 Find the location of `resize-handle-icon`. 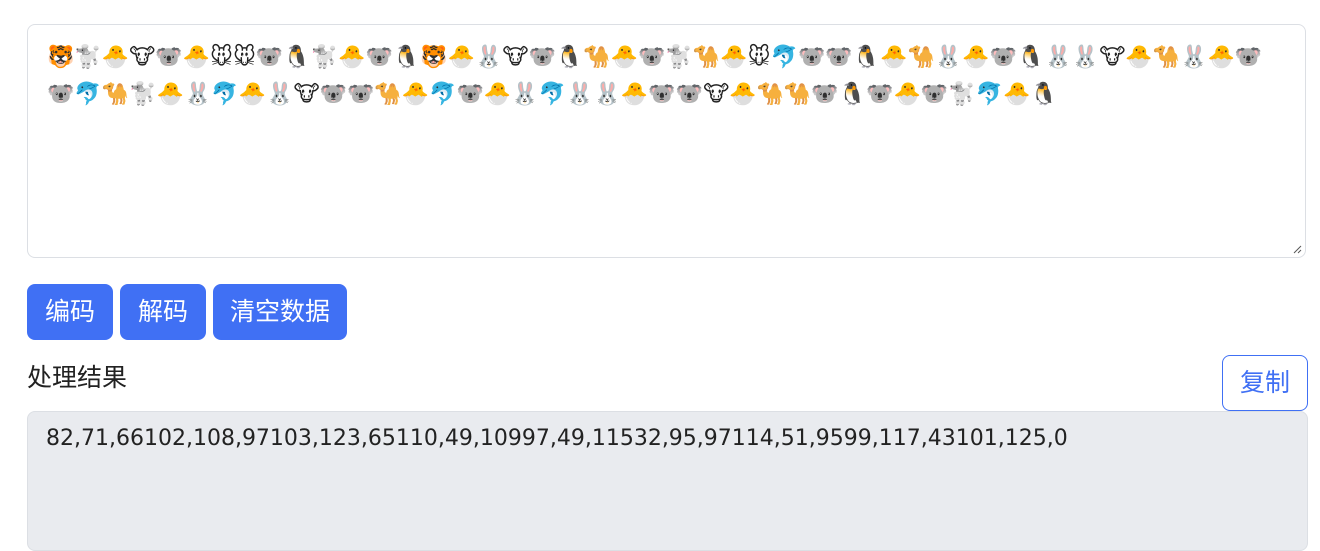

resize-handle-icon is located at coordinates (1297, 249).